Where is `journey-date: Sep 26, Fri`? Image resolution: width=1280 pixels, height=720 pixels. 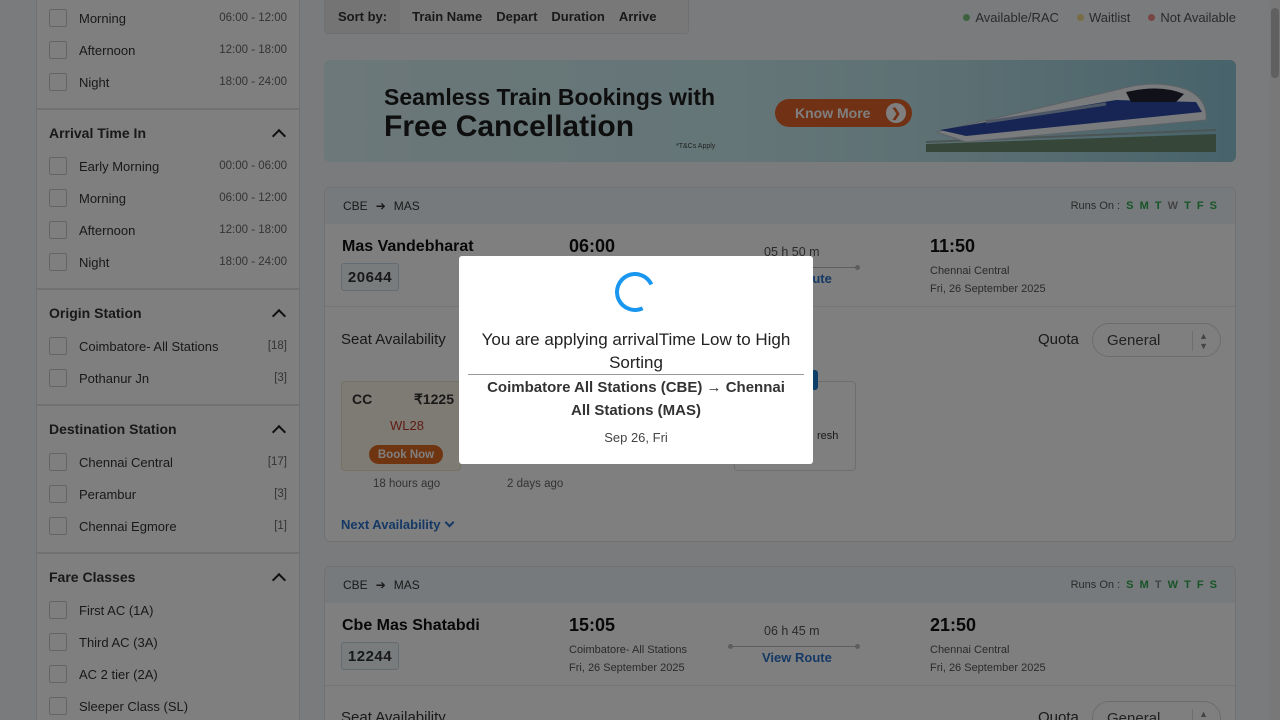
journey-date: Sep 26, Fri is located at coordinates (636, 437).